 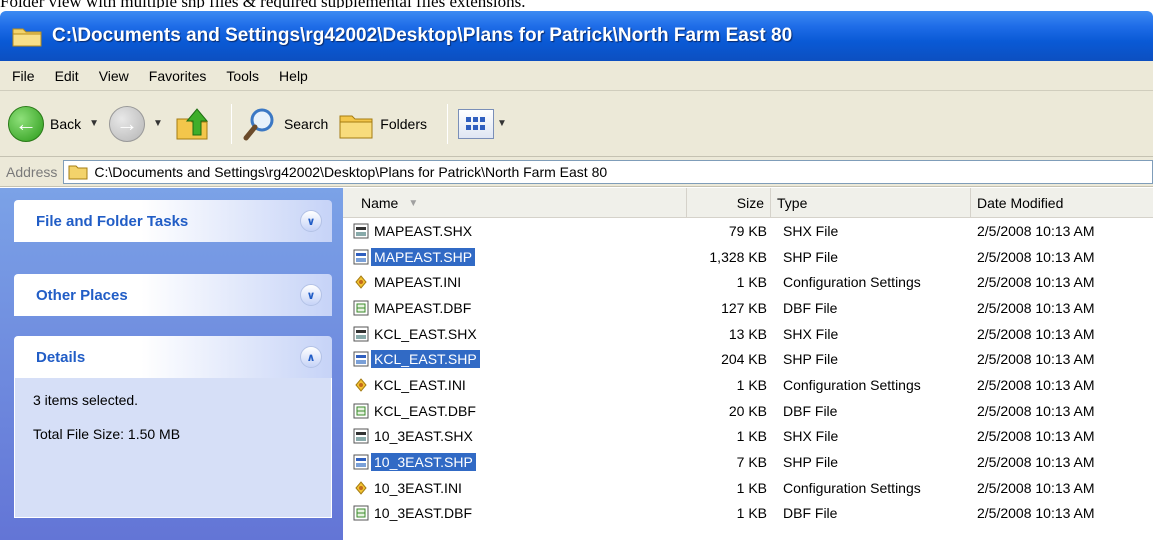 What do you see at coordinates (86, 400) in the screenshot?
I see `details-selected-count: 3 items selected.` at bounding box center [86, 400].